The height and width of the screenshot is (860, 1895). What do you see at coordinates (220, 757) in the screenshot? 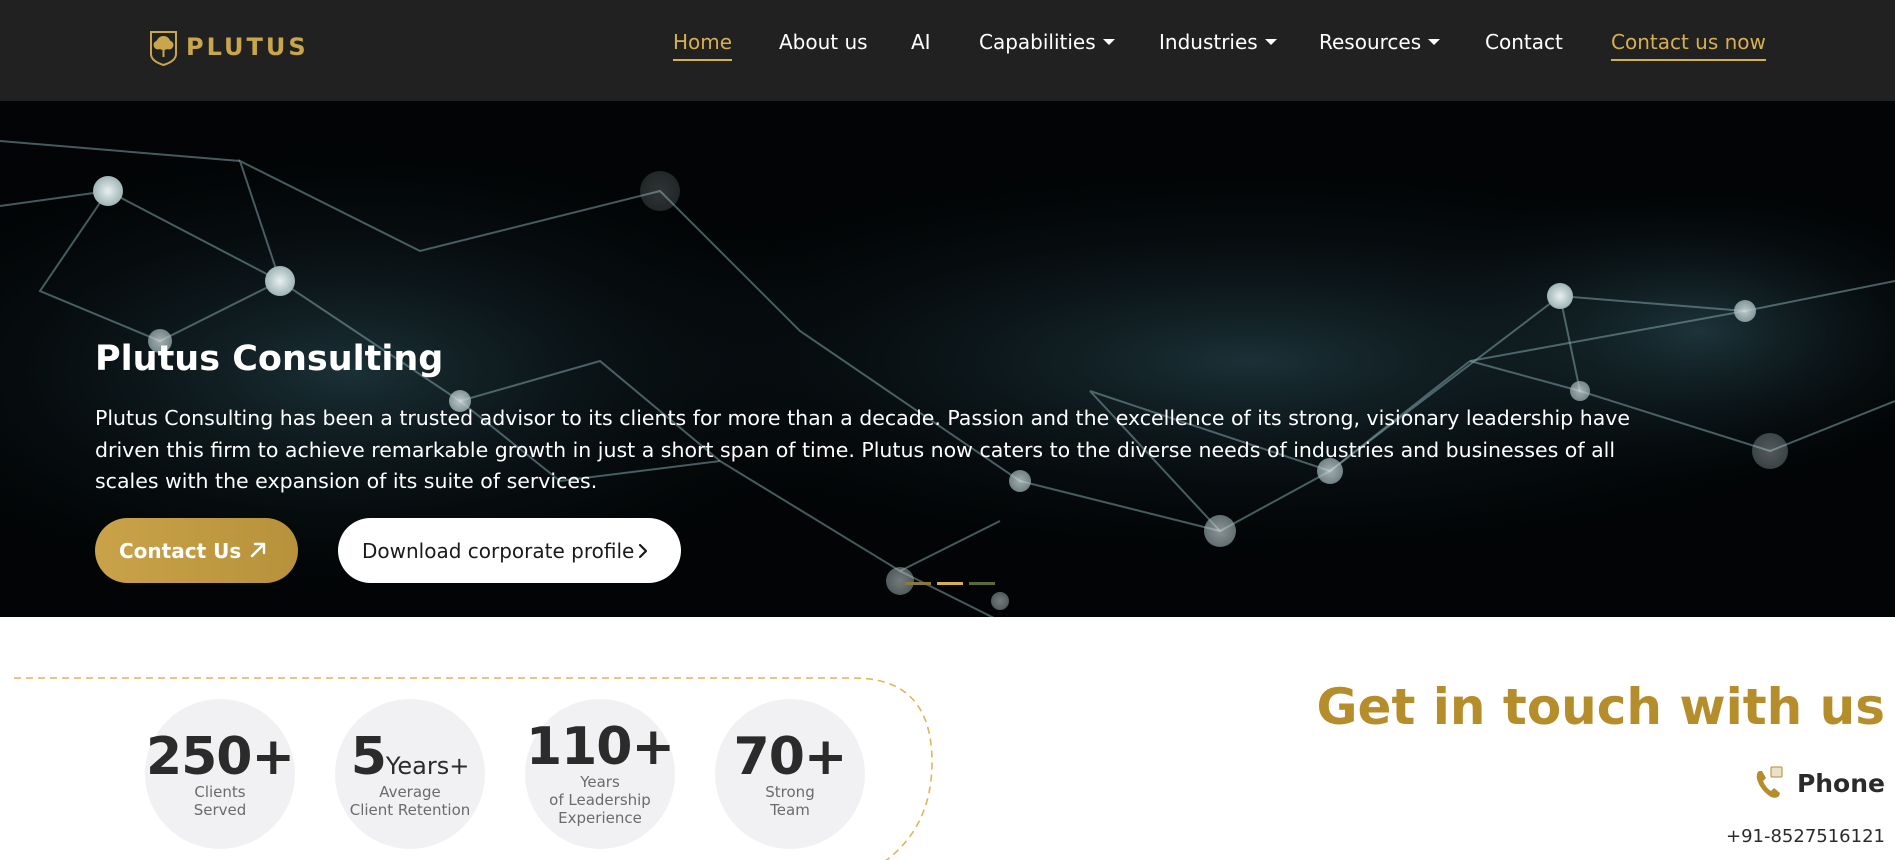
I see `stat-value: 250+` at bounding box center [220, 757].